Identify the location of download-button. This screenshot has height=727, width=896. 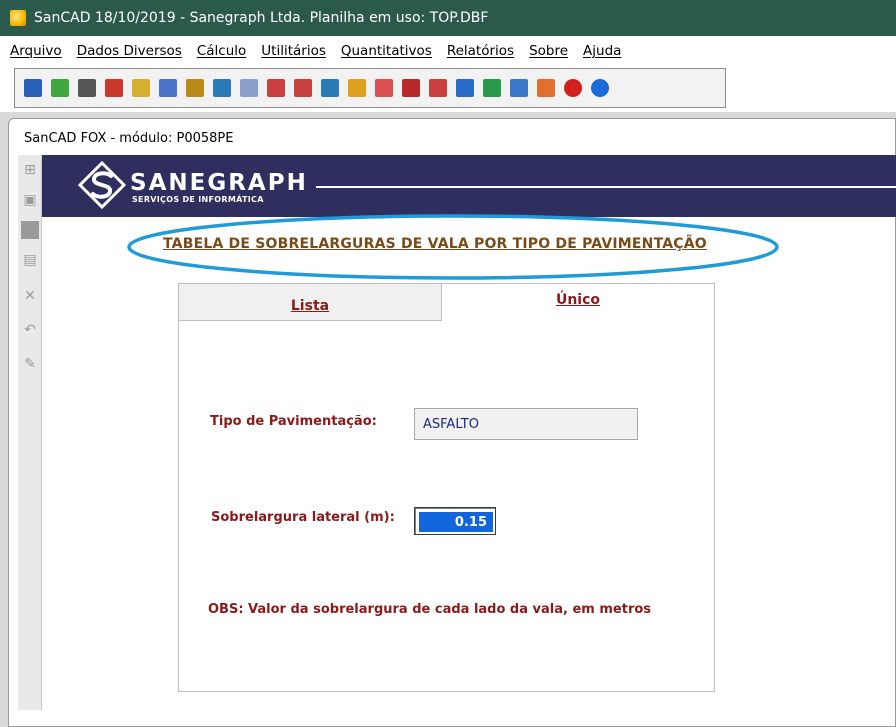
(60, 88).